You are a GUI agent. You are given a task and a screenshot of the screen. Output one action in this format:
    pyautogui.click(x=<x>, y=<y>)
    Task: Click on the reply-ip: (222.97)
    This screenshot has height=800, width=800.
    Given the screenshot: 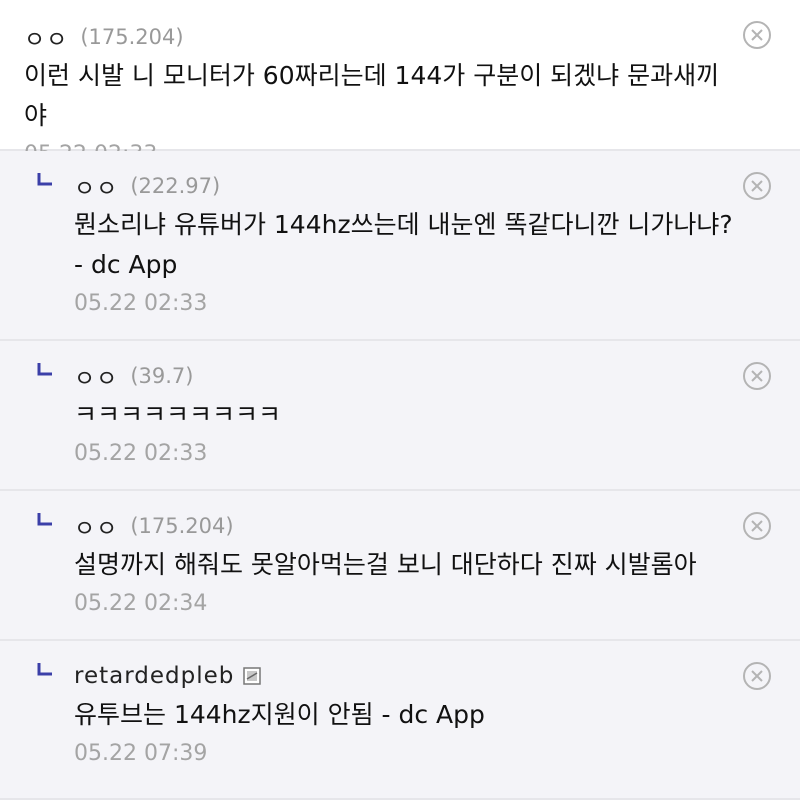 What is the action you would take?
    pyautogui.click(x=175, y=186)
    